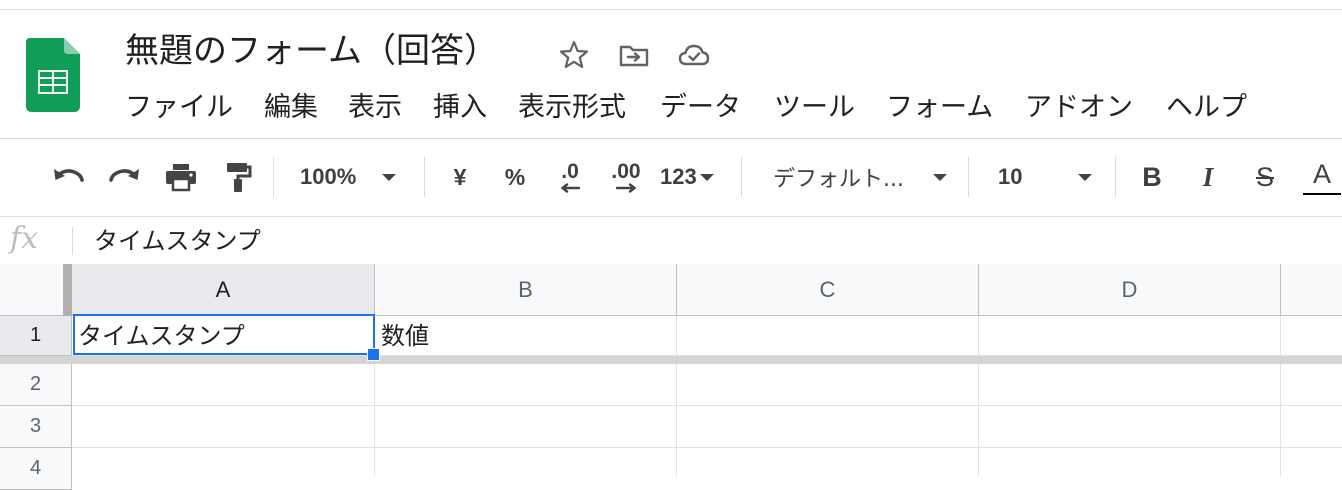  I want to click on strikethrough-icon: S, so click(1264, 176).